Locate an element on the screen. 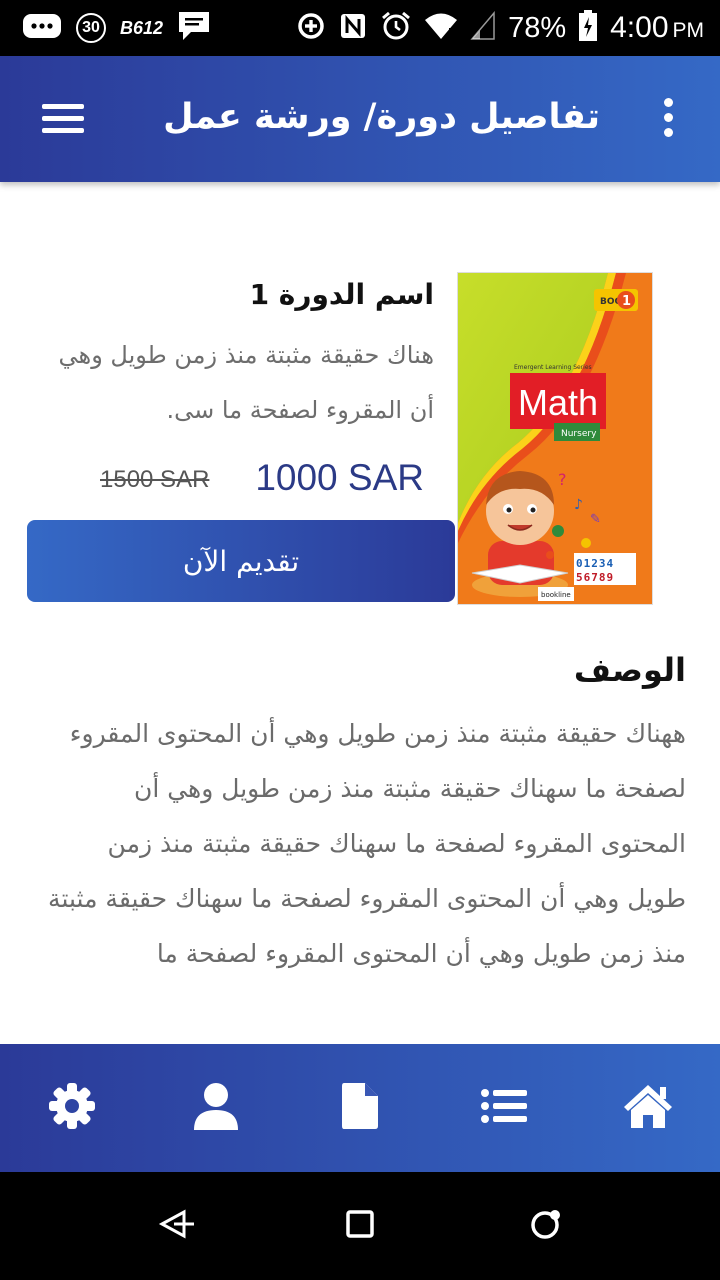 The height and width of the screenshot is (1280, 720). clock: 4:00 PM is located at coordinates (657, 28).